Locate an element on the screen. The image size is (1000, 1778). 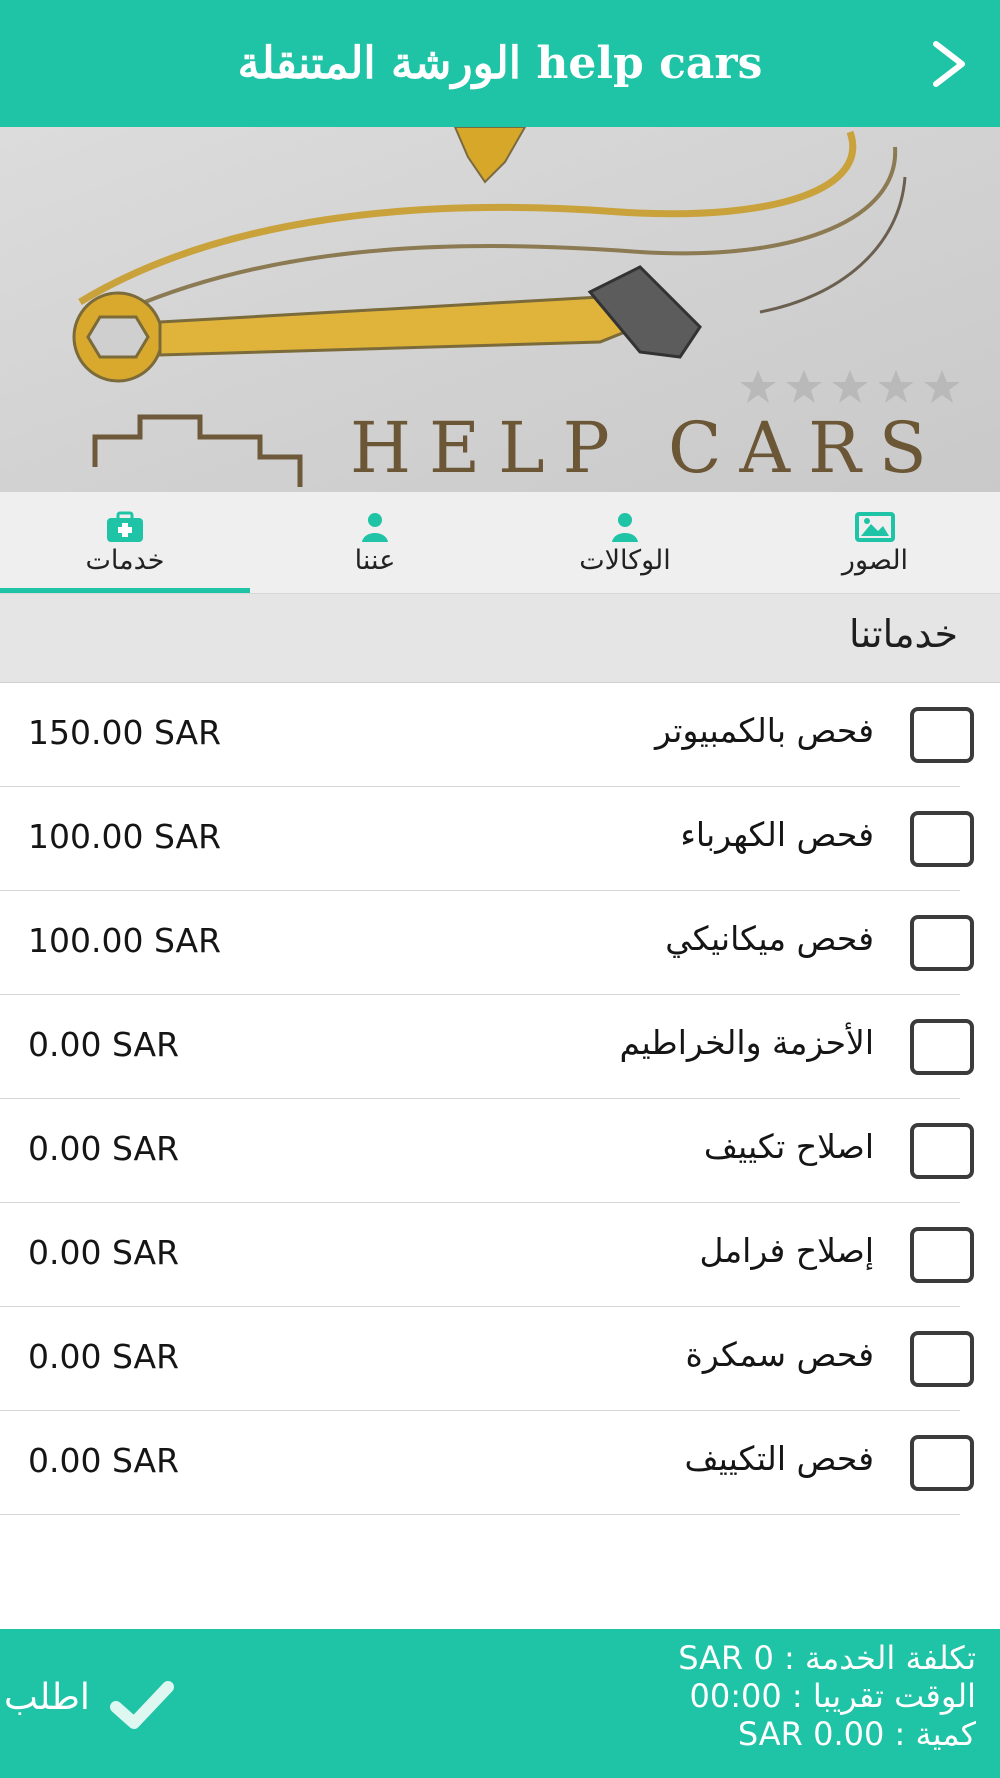
service-name: فحص بالكمبيوتر is located at coordinates (764, 730).